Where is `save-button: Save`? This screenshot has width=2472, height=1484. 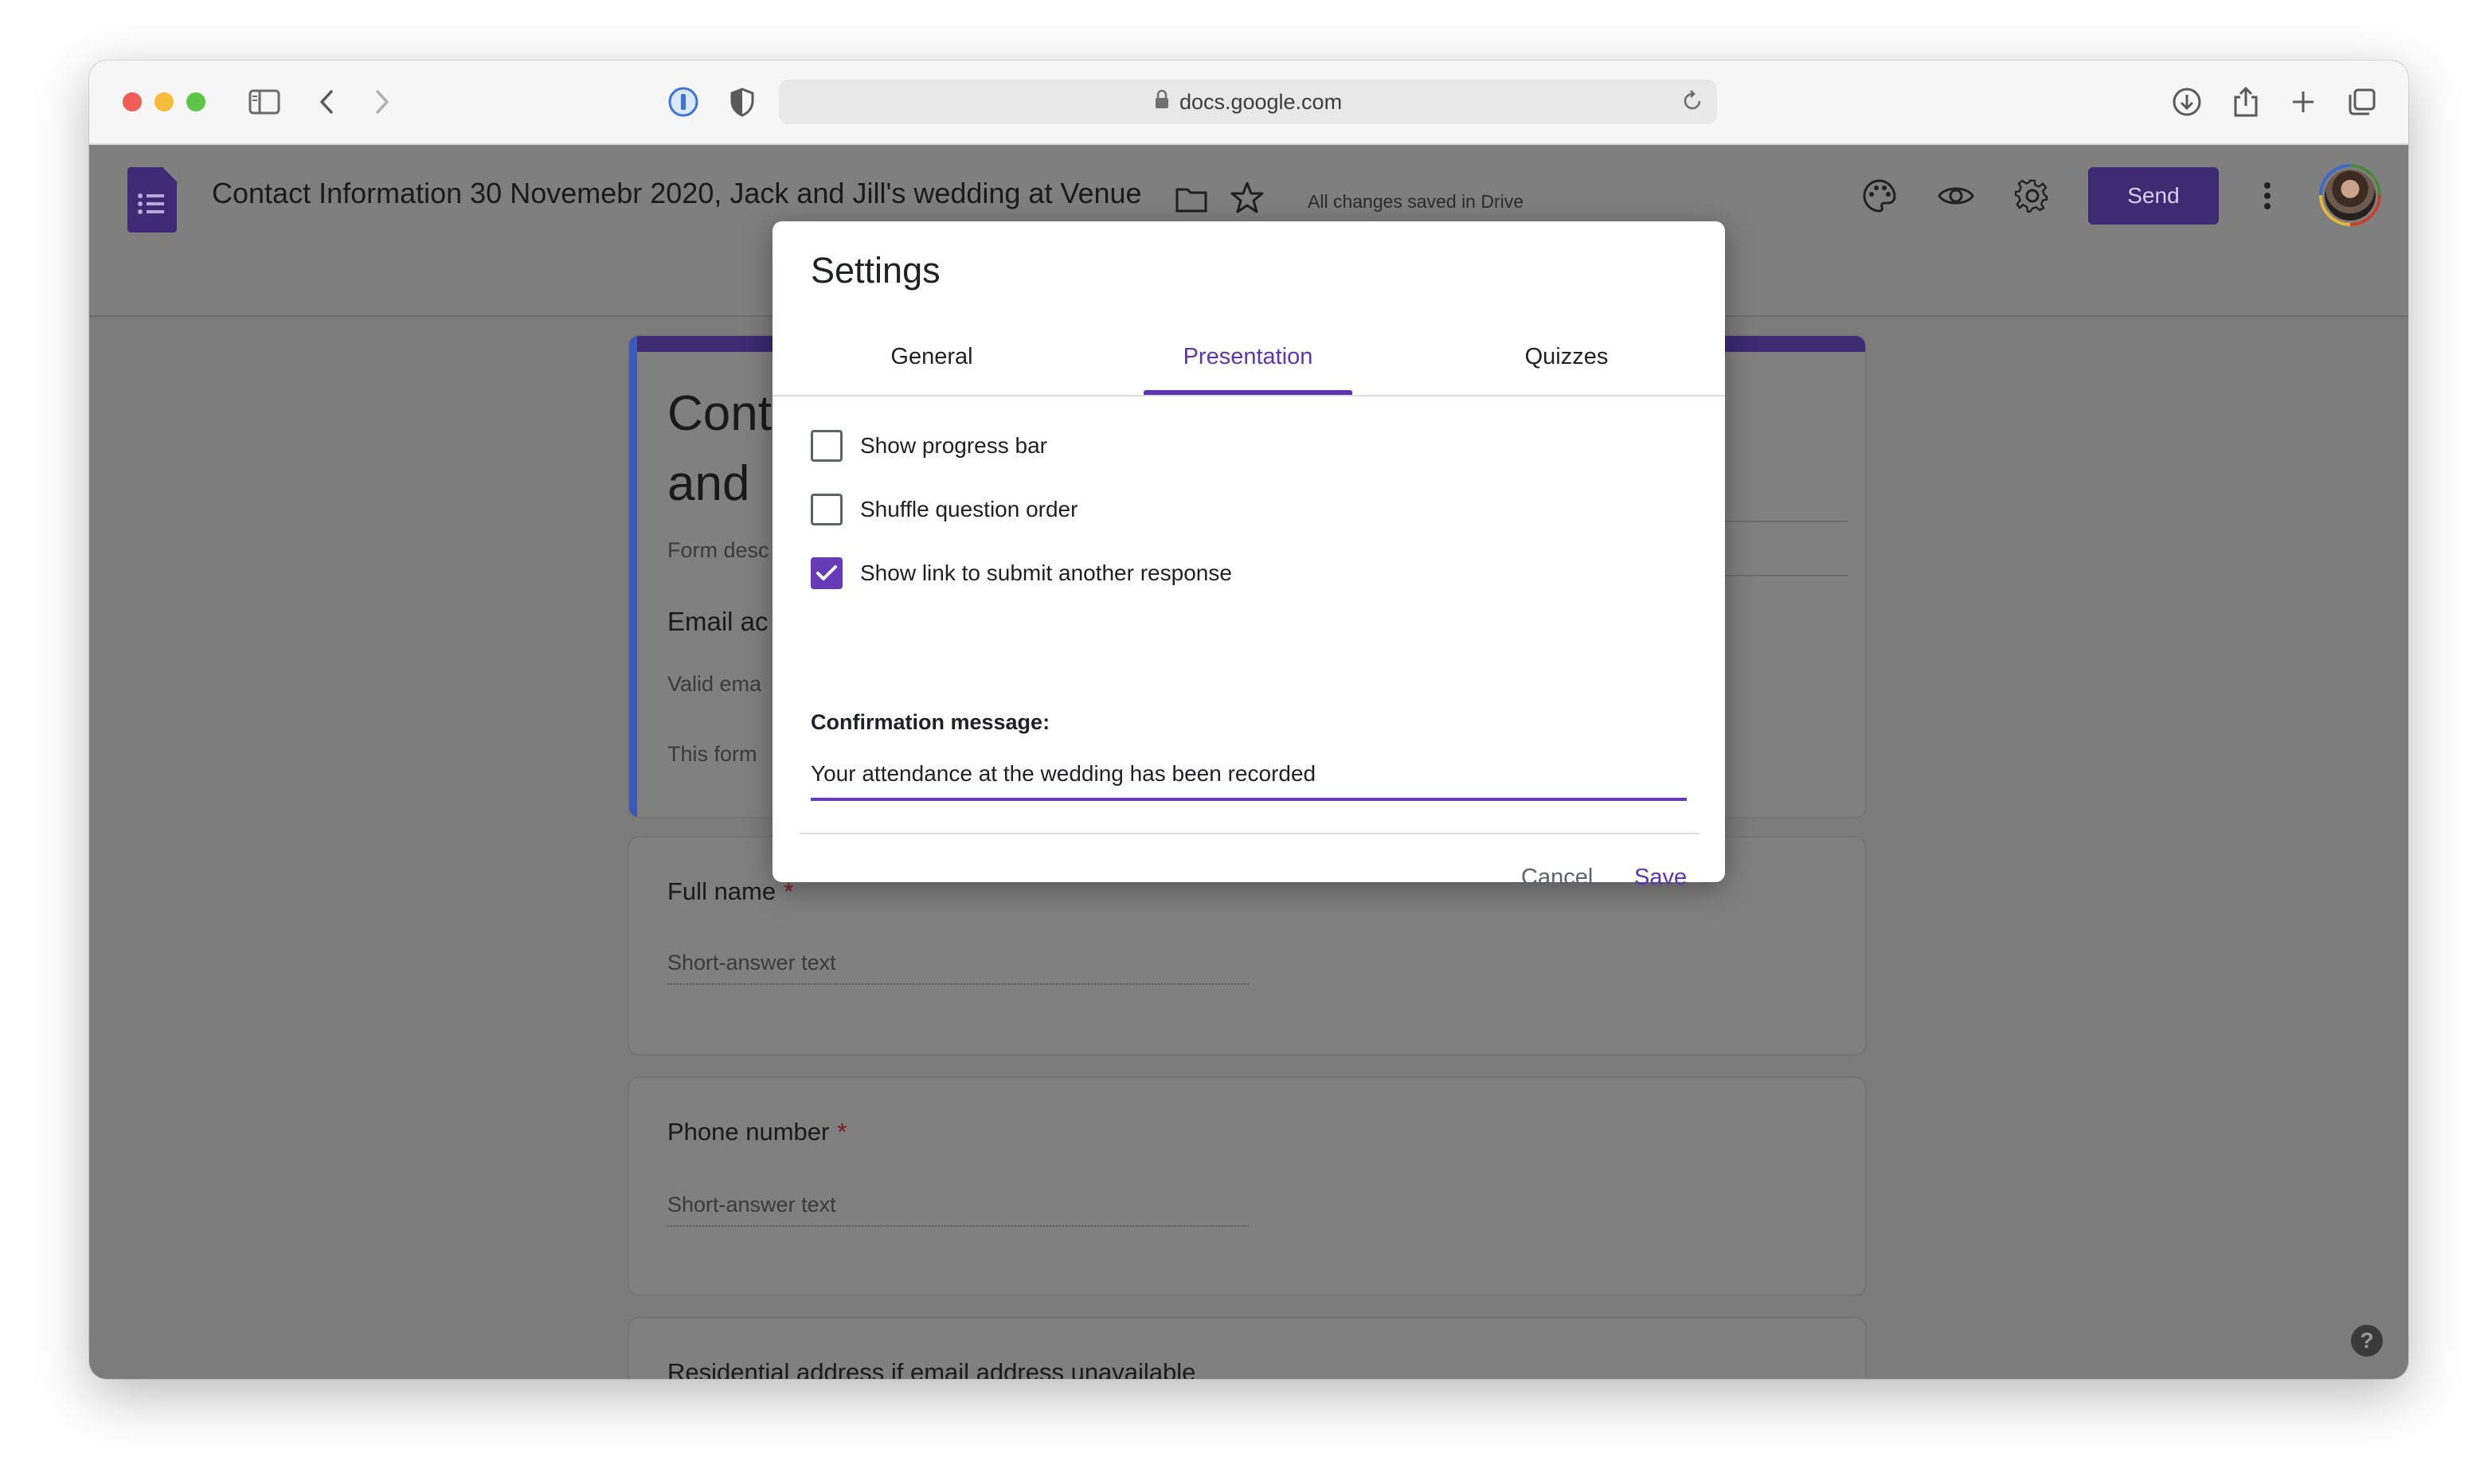
save-button: Save is located at coordinates (1660, 878).